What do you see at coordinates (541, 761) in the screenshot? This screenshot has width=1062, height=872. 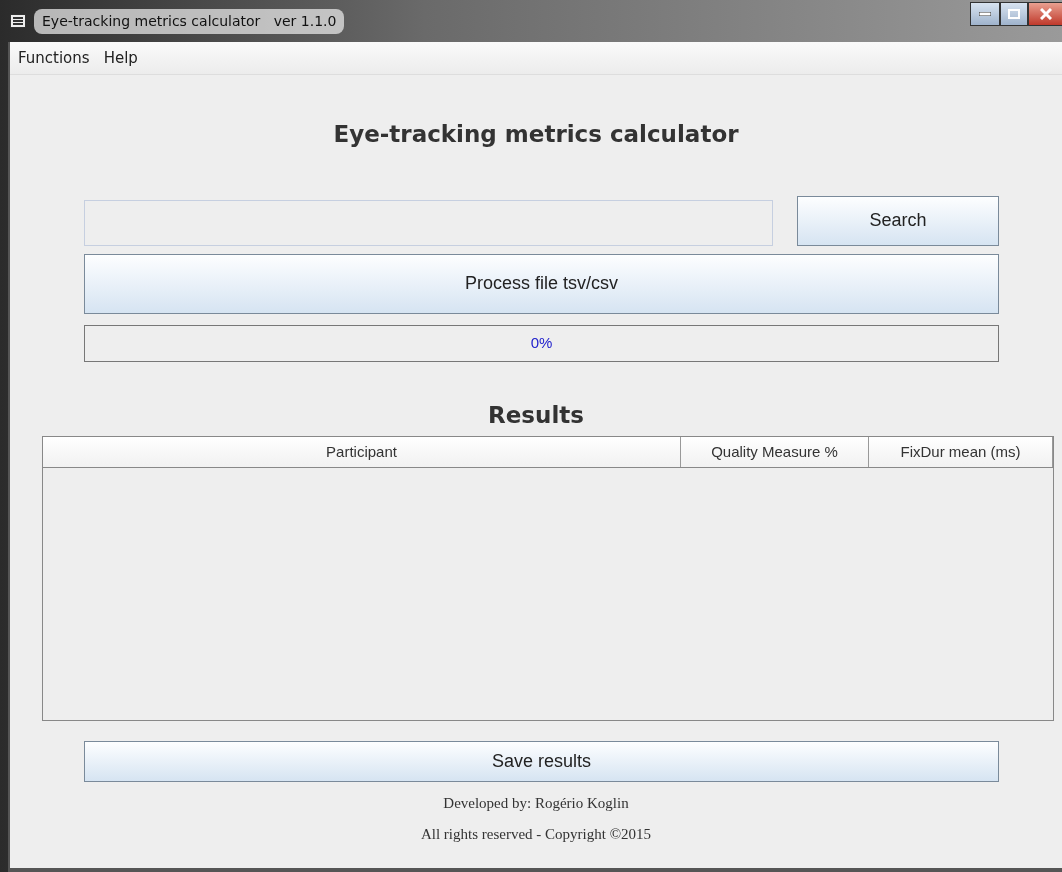 I see `save-results-button: Save results` at bounding box center [541, 761].